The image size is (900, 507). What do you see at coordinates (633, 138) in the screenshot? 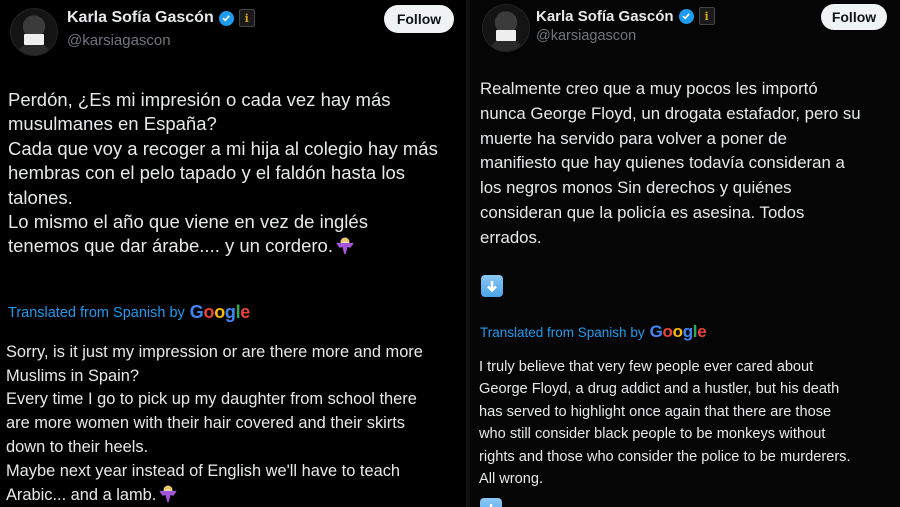
I see `original-line: muerte ha servido para volver a poner de` at bounding box center [633, 138].